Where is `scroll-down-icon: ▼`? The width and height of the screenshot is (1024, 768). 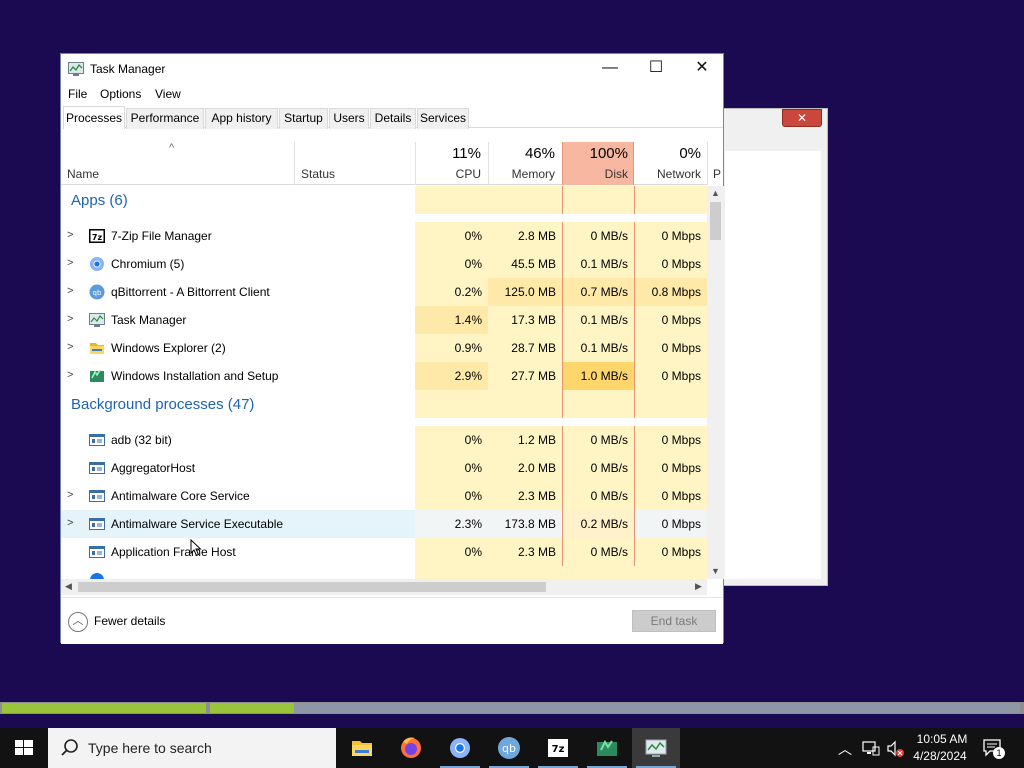
scroll-down-icon: ▼ is located at coordinates (715, 571).